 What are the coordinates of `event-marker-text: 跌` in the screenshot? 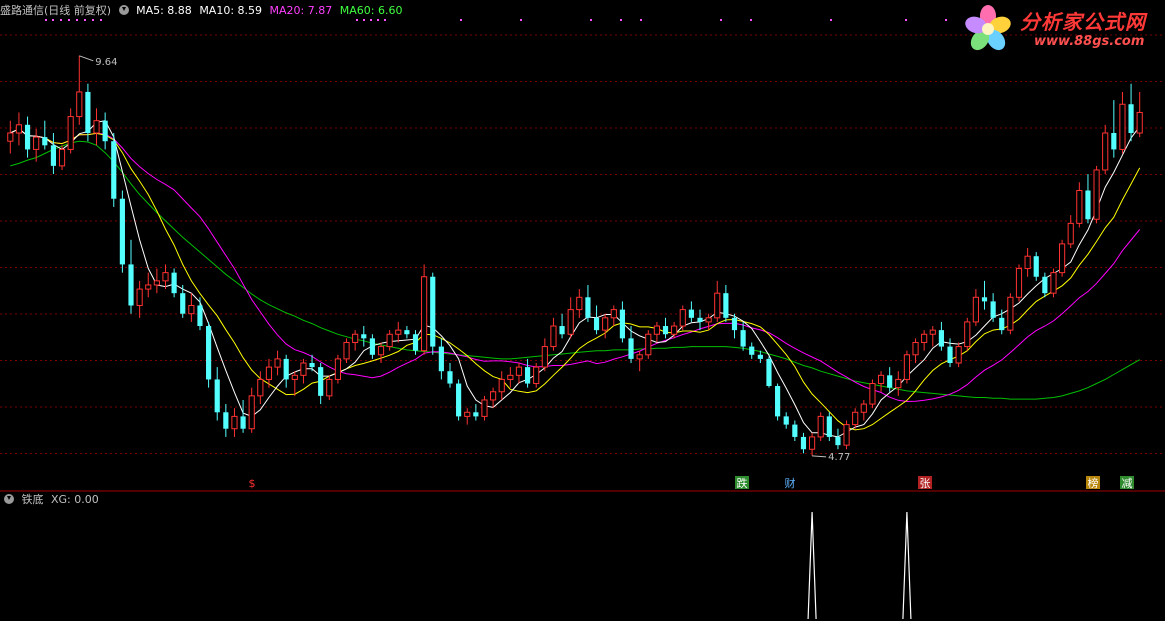 It's located at (742, 483).